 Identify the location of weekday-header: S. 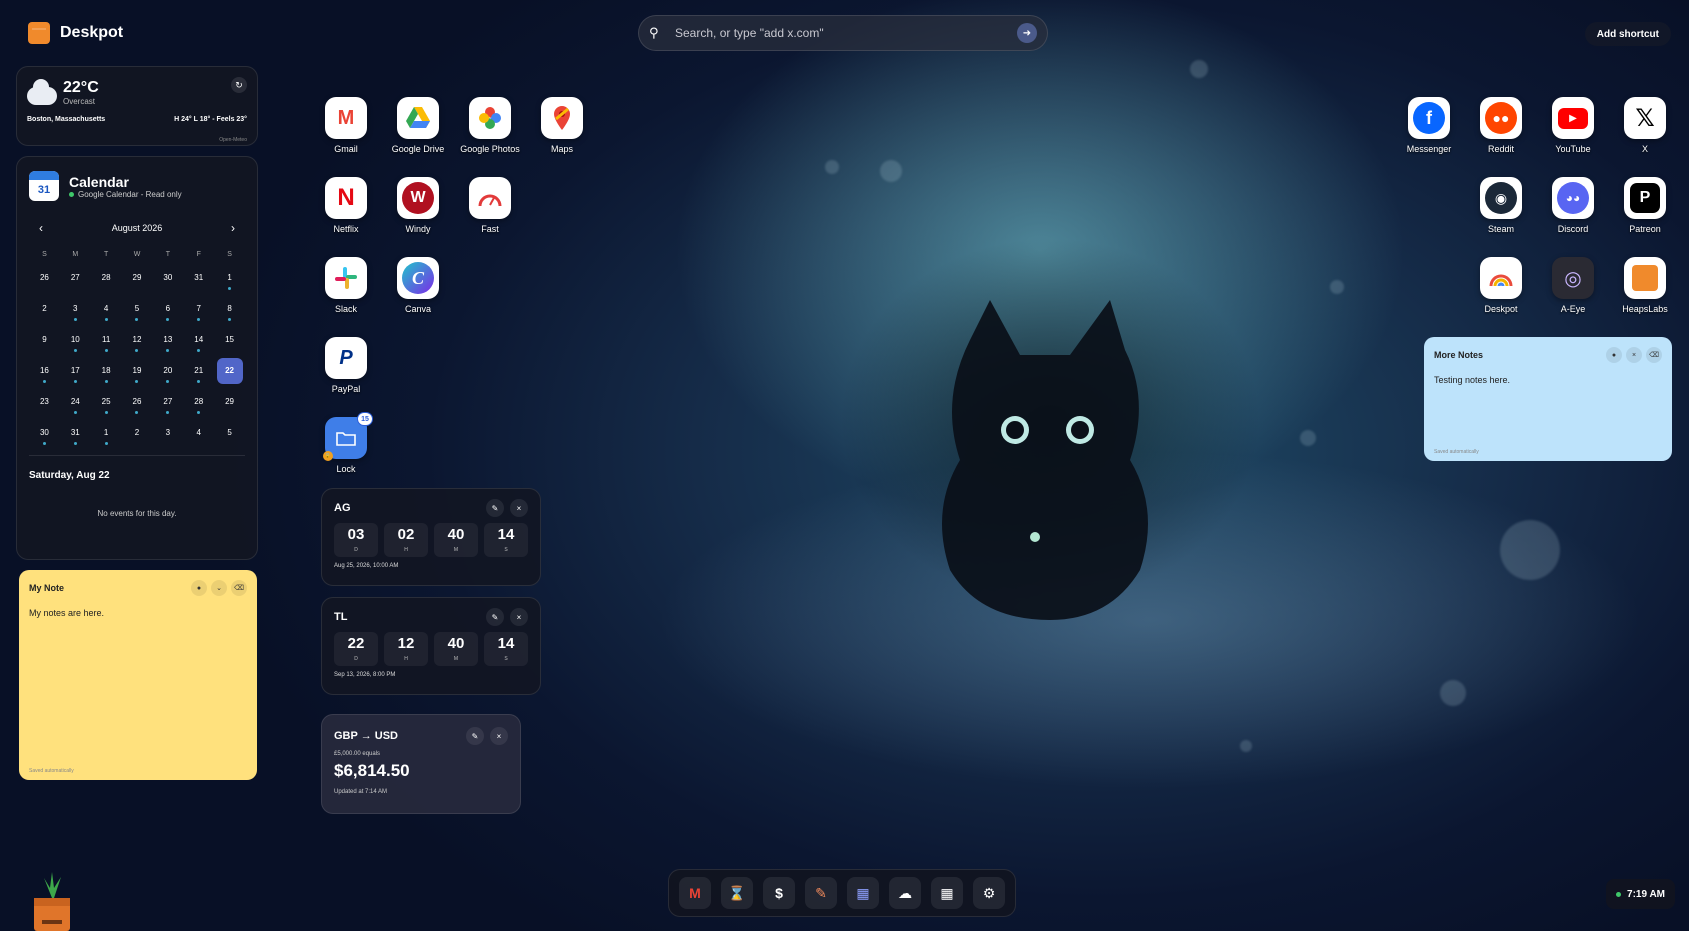
(44, 254).